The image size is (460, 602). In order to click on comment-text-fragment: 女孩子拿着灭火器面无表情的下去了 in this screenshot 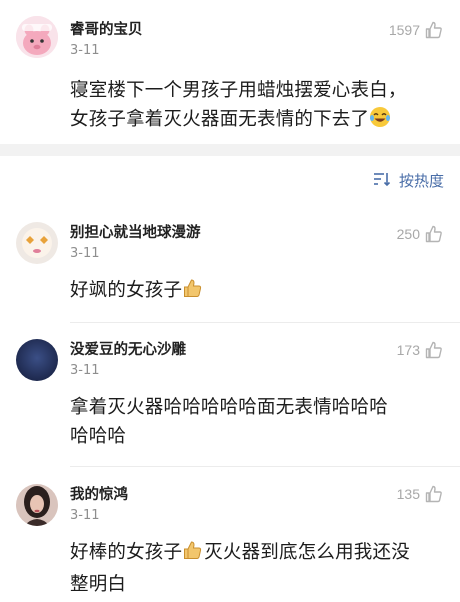, I will do `click(220, 119)`.